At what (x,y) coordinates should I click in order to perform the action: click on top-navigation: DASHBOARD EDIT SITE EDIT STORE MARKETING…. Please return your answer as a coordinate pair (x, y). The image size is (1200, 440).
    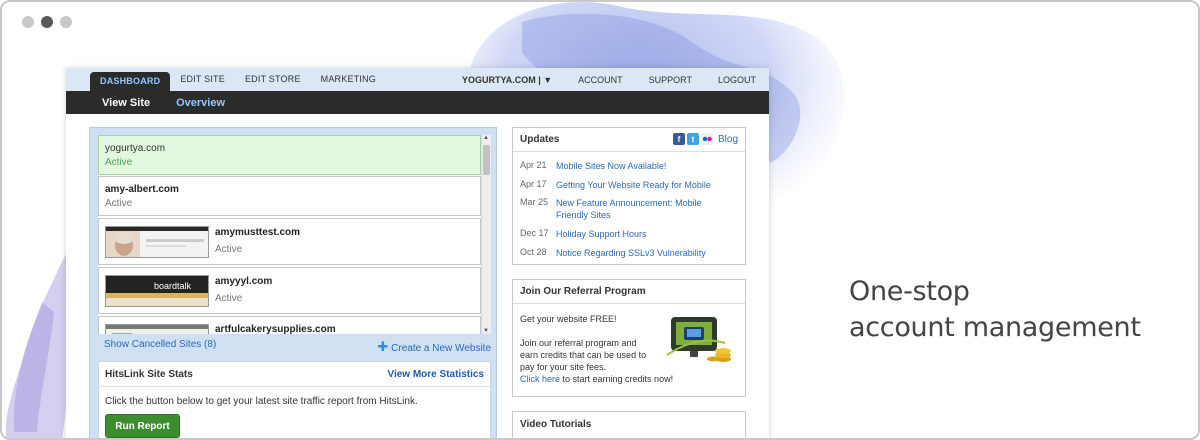
    Looking at the image, I should click on (417, 79).